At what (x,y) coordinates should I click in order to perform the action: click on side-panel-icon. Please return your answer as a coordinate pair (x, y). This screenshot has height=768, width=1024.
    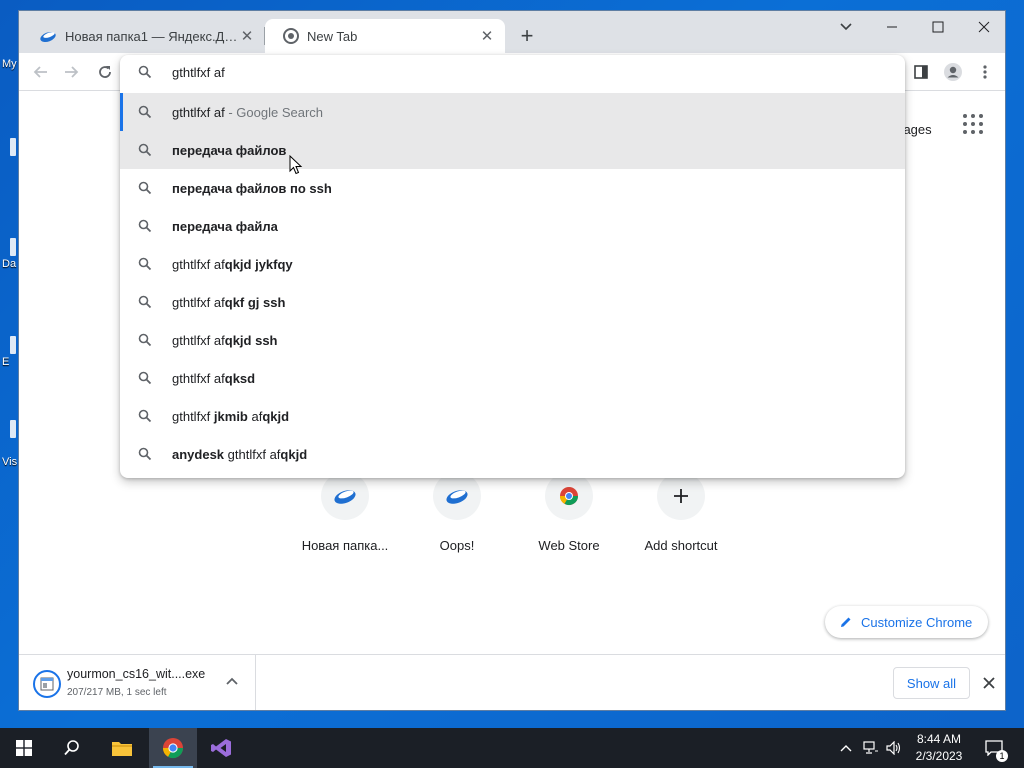
    Looking at the image, I should click on (921, 72).